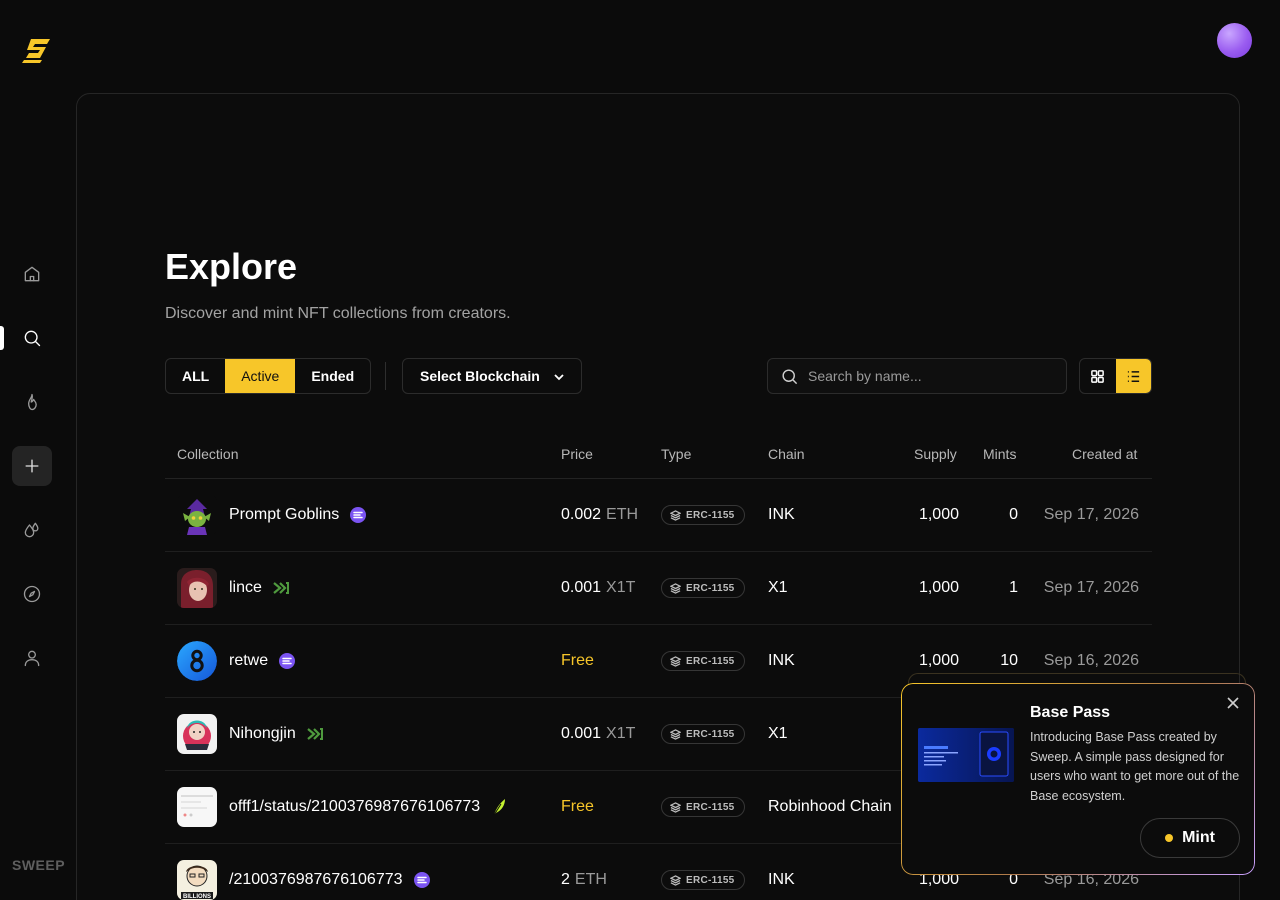 The width and height of the screenshot is (1280, 900). What do you see at coordinates (207, 454) in the screenshot?
I see `col-collection: Collection` at bounding box center [207, 454].